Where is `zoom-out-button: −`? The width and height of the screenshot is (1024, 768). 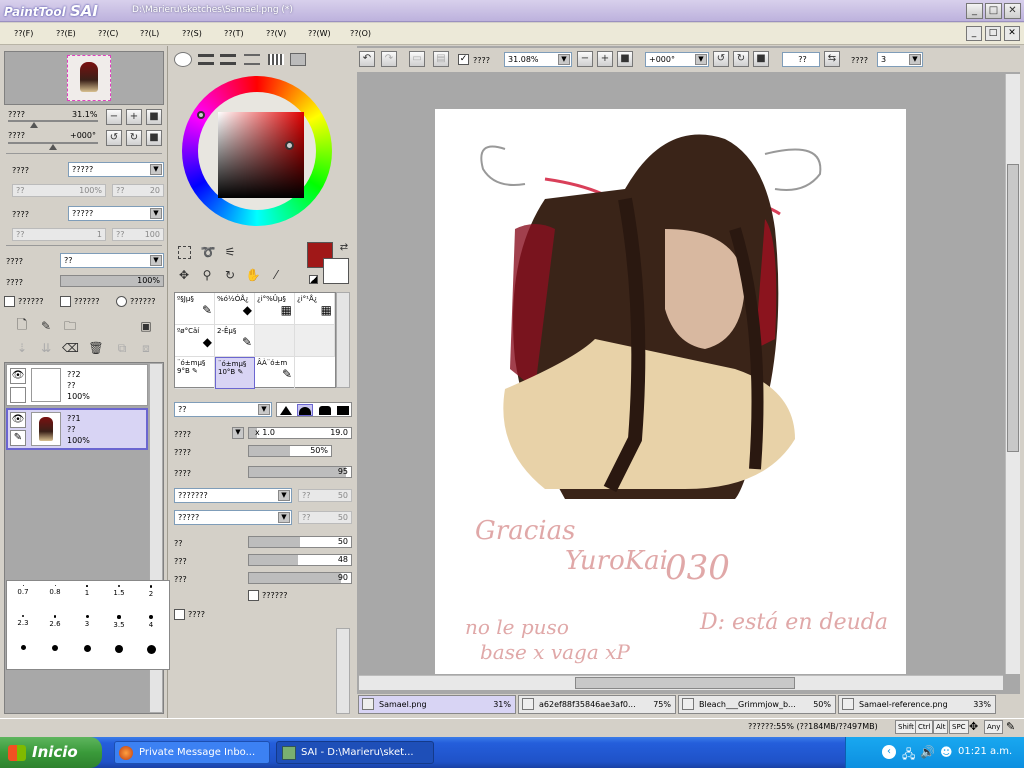
zoom-out-button: − is located at coordinates (114, 117).